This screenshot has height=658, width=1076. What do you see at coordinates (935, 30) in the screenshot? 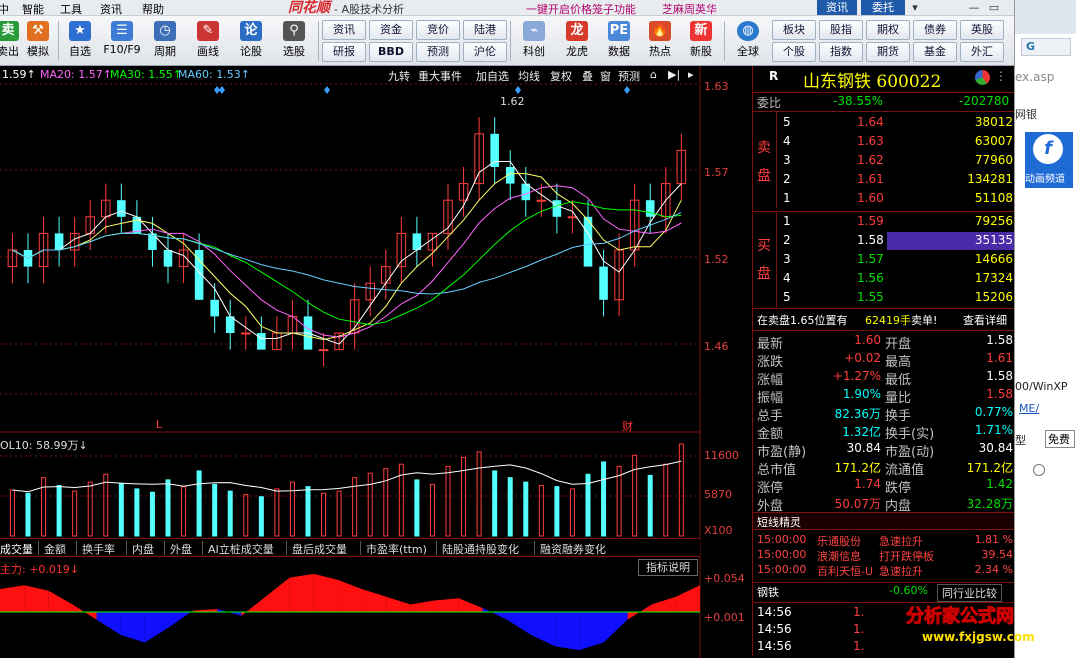
I see `bond-button: 债券` at bounding box center [935, 30].